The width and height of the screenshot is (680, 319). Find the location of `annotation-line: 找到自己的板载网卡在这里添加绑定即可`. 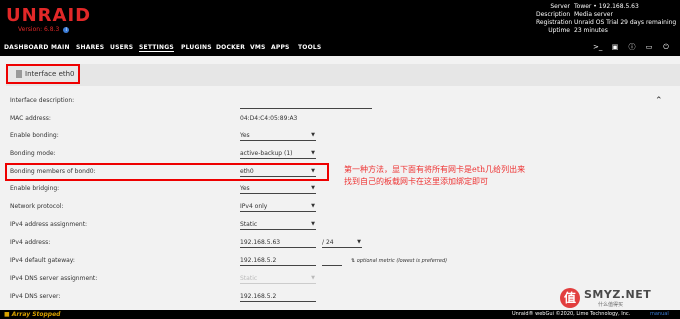

annotation-line: 找到自己的板载网卡在这里添加绑定即可 is located at coordinates (416, 181).